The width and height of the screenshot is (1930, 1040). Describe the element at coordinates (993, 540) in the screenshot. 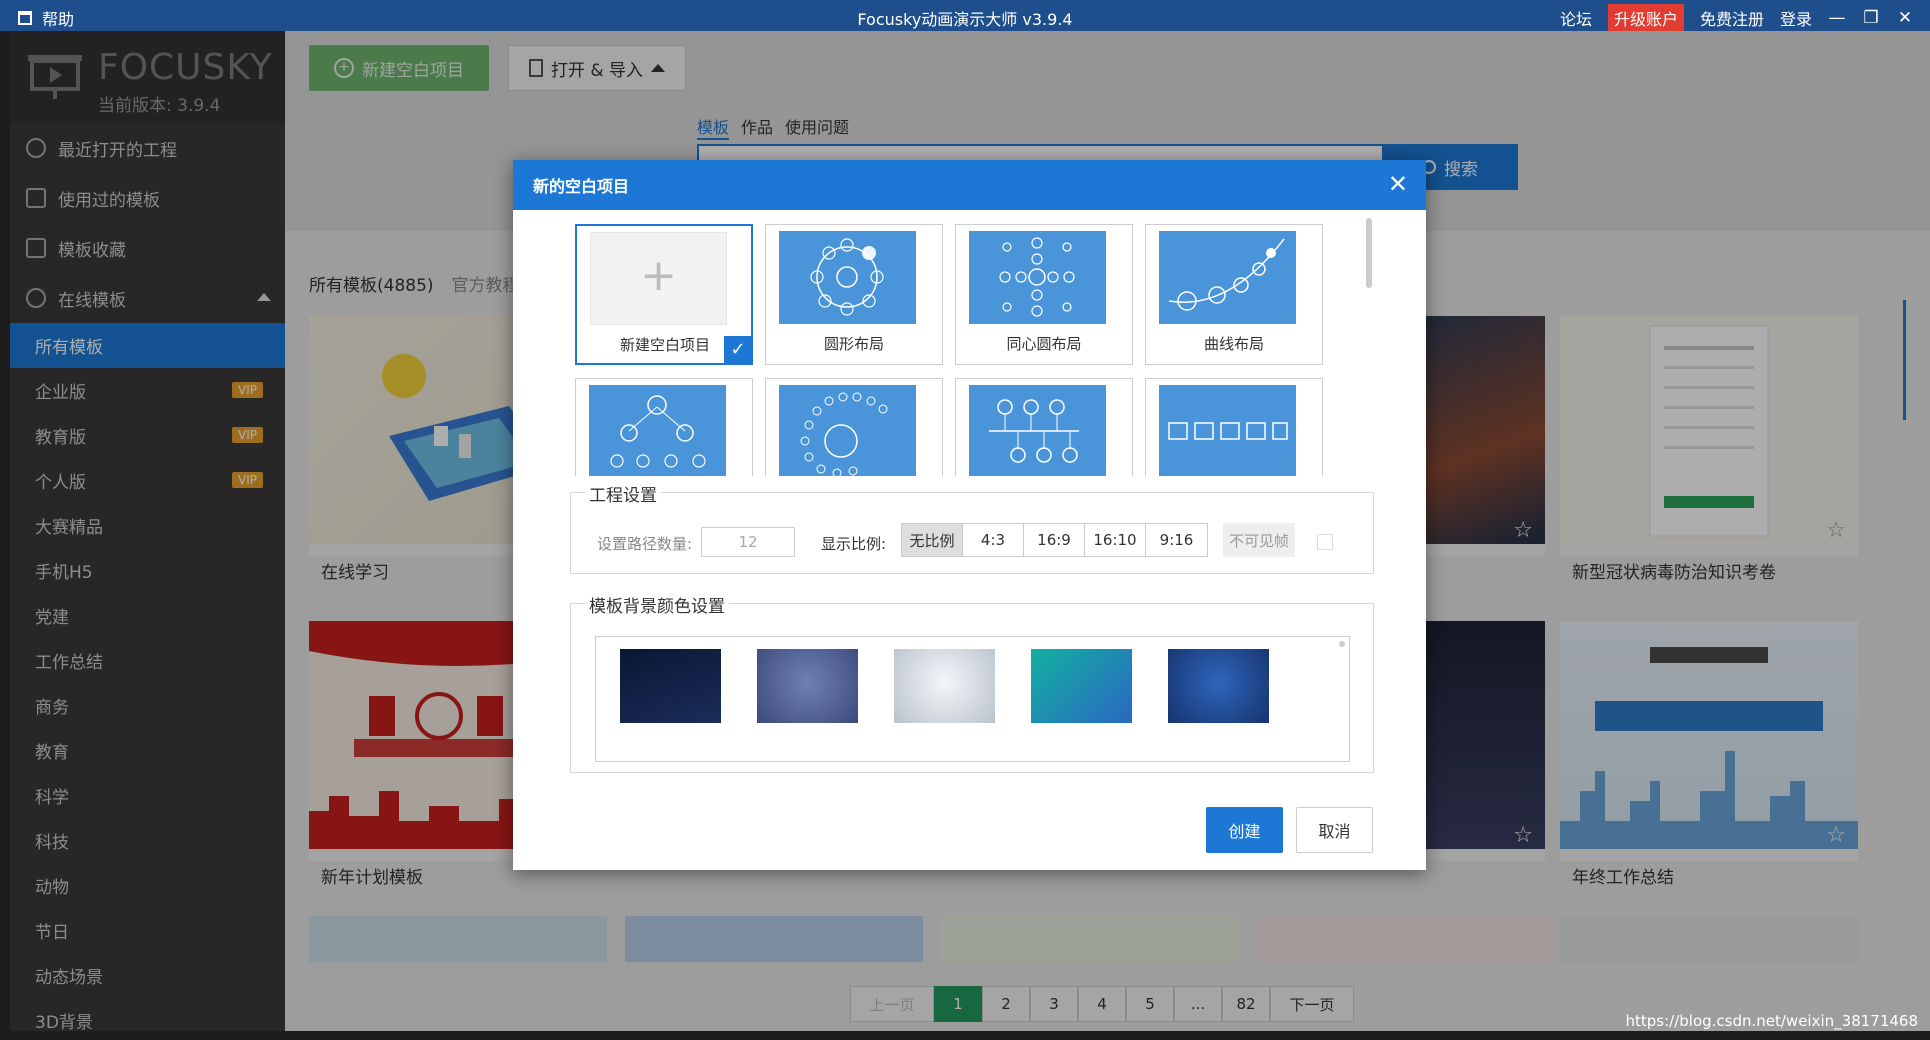

I see `ratio-option-4-3: 4:3` at that location.